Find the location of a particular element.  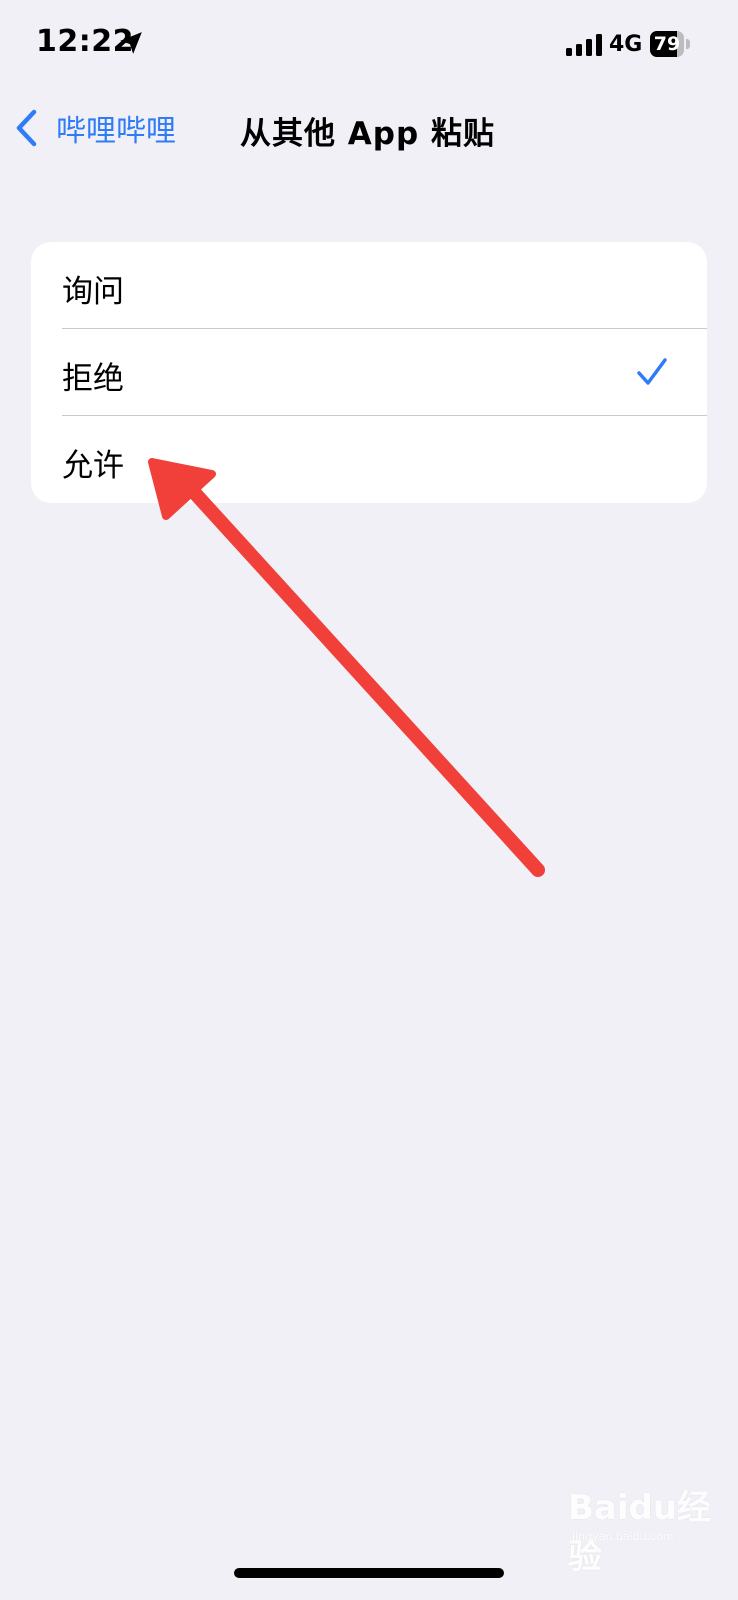

network-type: 4G is located at coordinates (626, 44).